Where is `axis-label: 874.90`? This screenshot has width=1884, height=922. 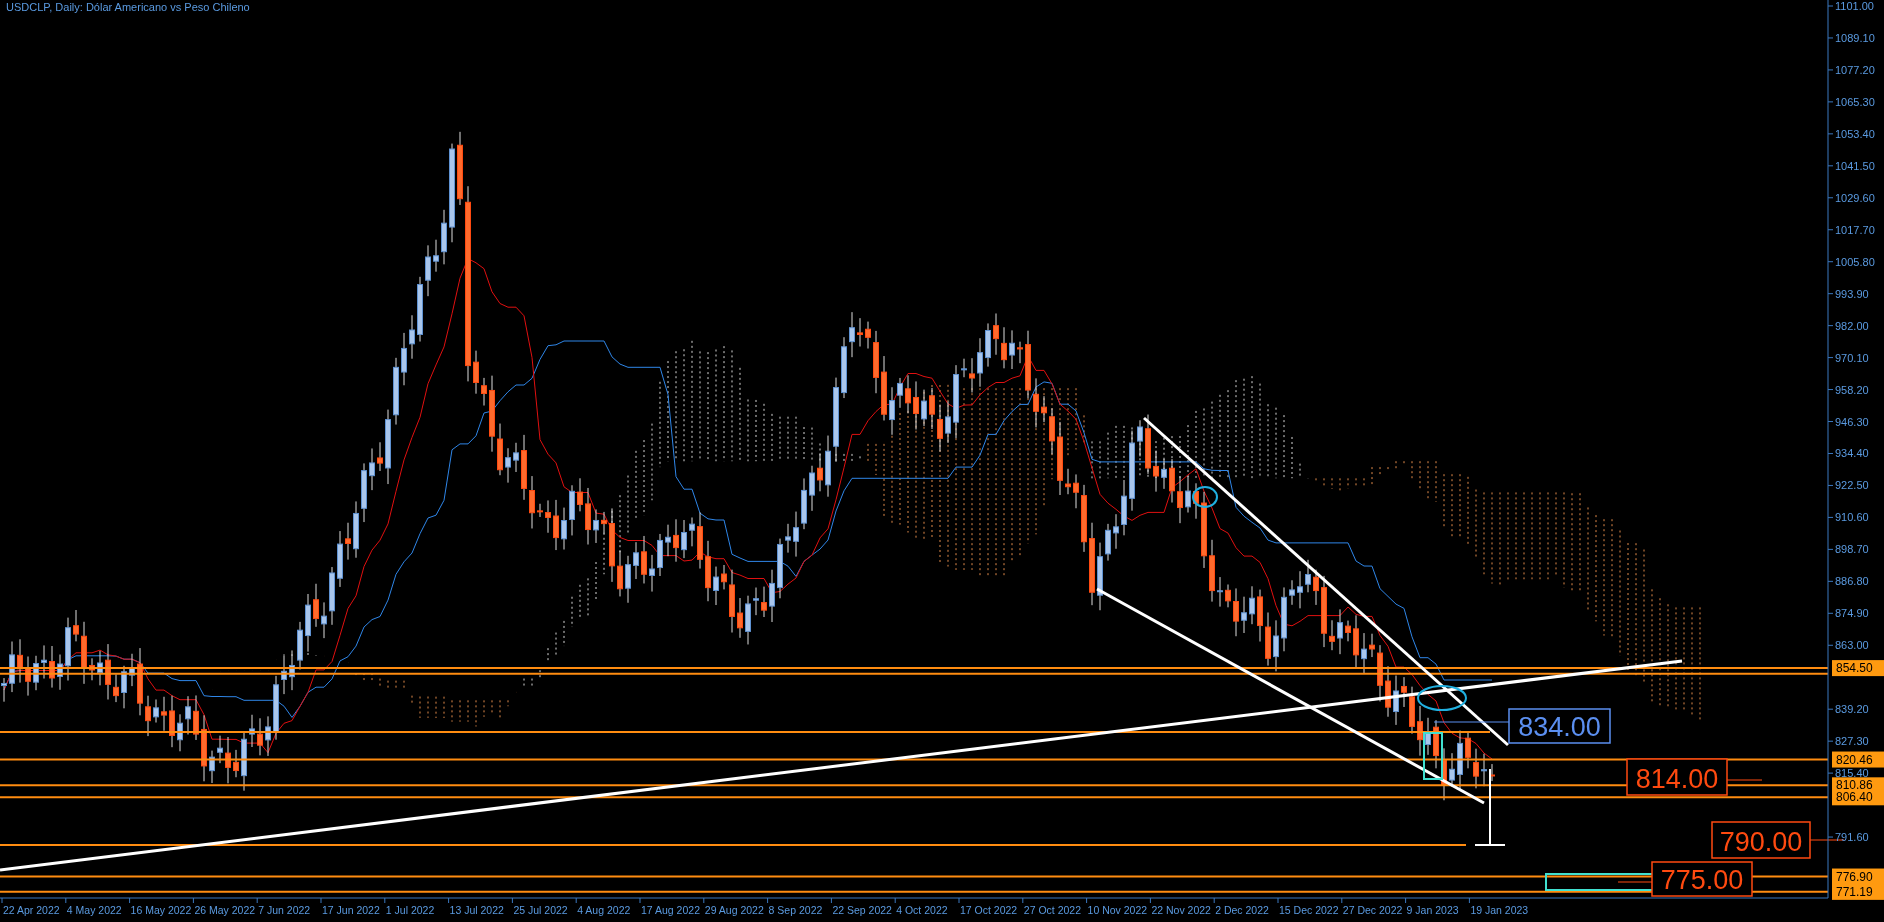
axis-label: 874.90 is located at coordinates (1852, 613).